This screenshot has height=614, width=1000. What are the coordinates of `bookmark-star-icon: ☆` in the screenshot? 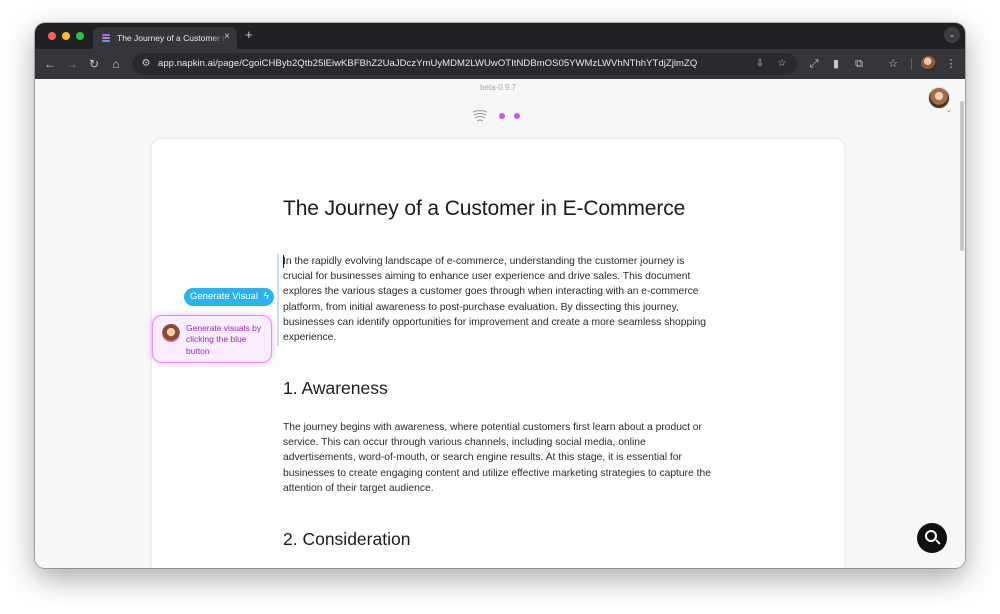 It's located at (782, 64).